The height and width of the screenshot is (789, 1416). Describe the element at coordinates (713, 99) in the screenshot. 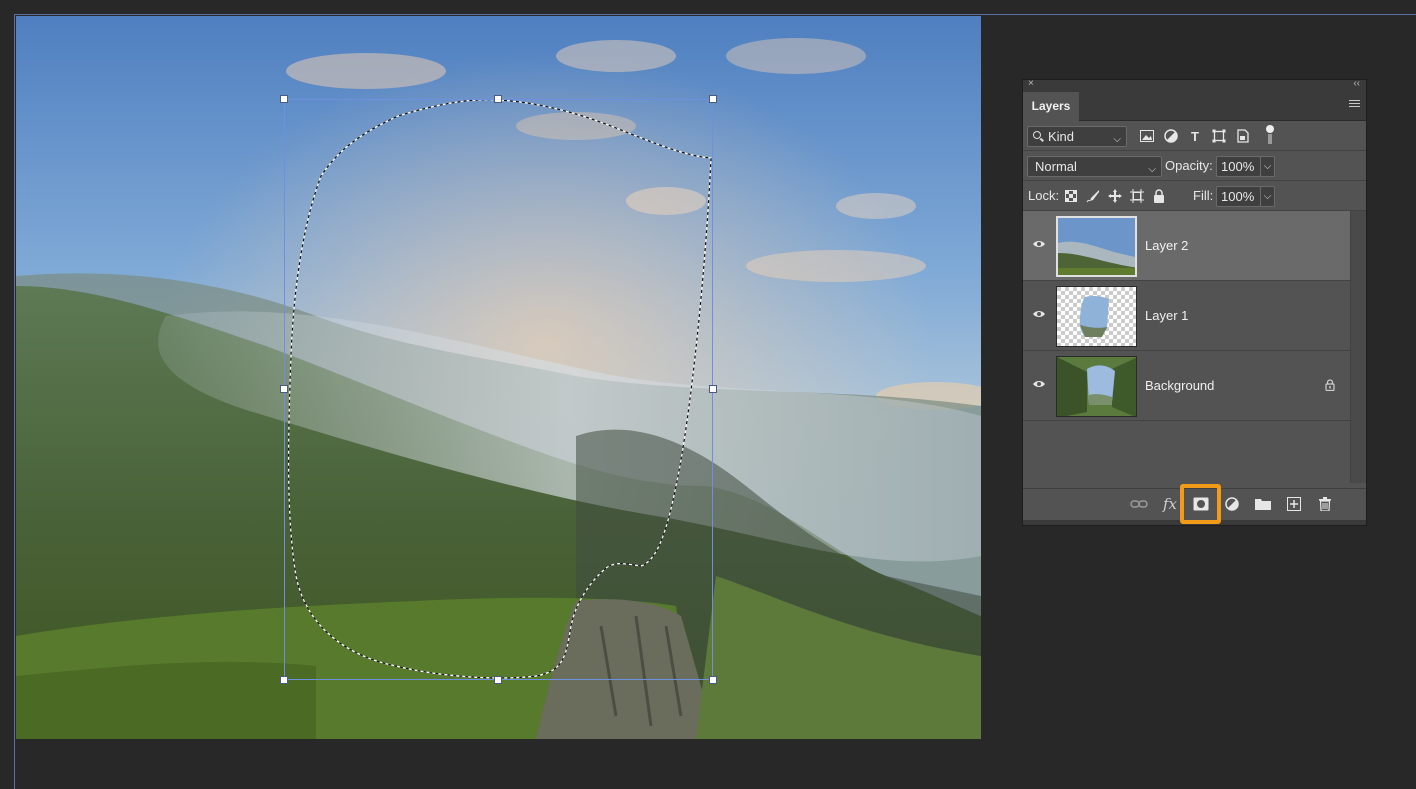

I see `transform-handle-top-right` at that location.